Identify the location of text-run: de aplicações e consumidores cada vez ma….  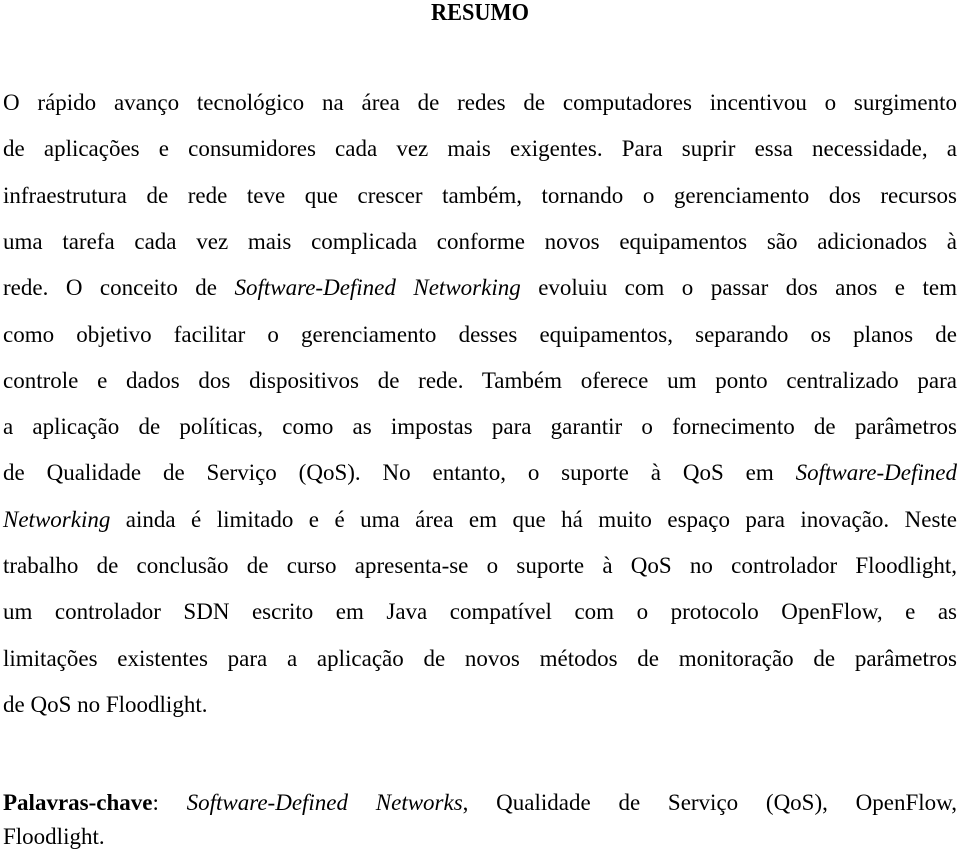
(480, 149).